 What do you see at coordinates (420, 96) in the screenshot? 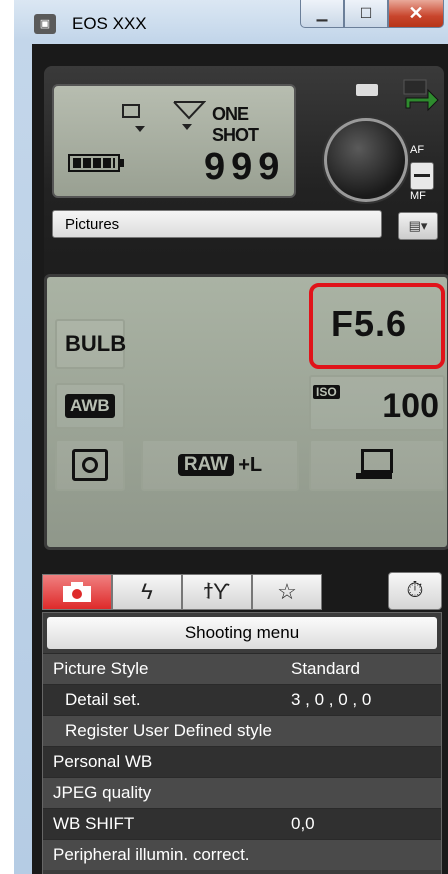
I see `transfer-arrow-icon` at bounding box center [420, 96].